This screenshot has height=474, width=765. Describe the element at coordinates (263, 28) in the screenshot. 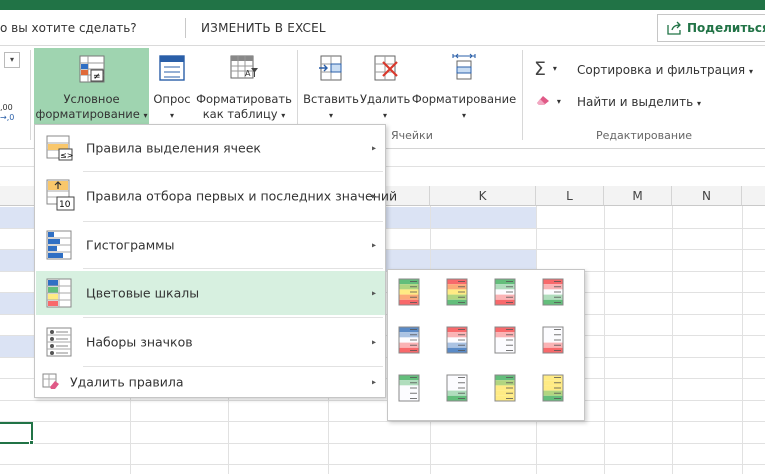

I see `edit-in-excel-button: ИЗМЕНИТЬ В EXCEL` at that location.